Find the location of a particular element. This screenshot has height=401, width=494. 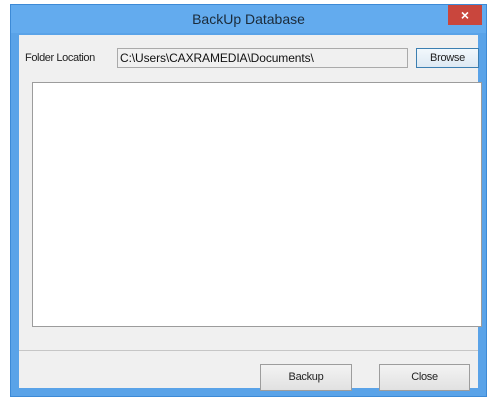

close-button: Close is located at coordinates (424, 377).